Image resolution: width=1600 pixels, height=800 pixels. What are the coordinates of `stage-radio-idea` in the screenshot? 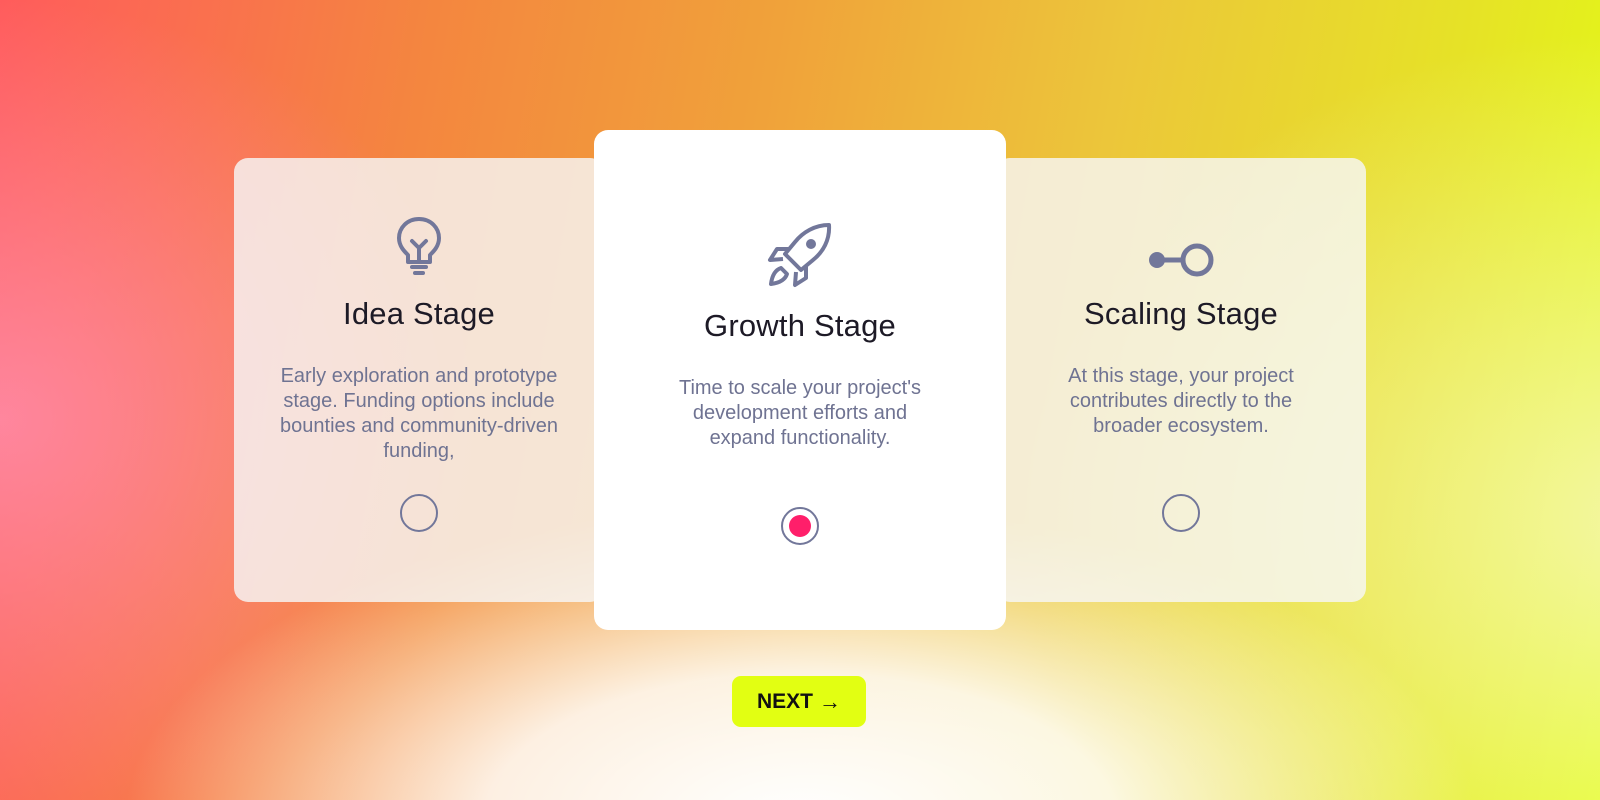 It's located at (419, 513).